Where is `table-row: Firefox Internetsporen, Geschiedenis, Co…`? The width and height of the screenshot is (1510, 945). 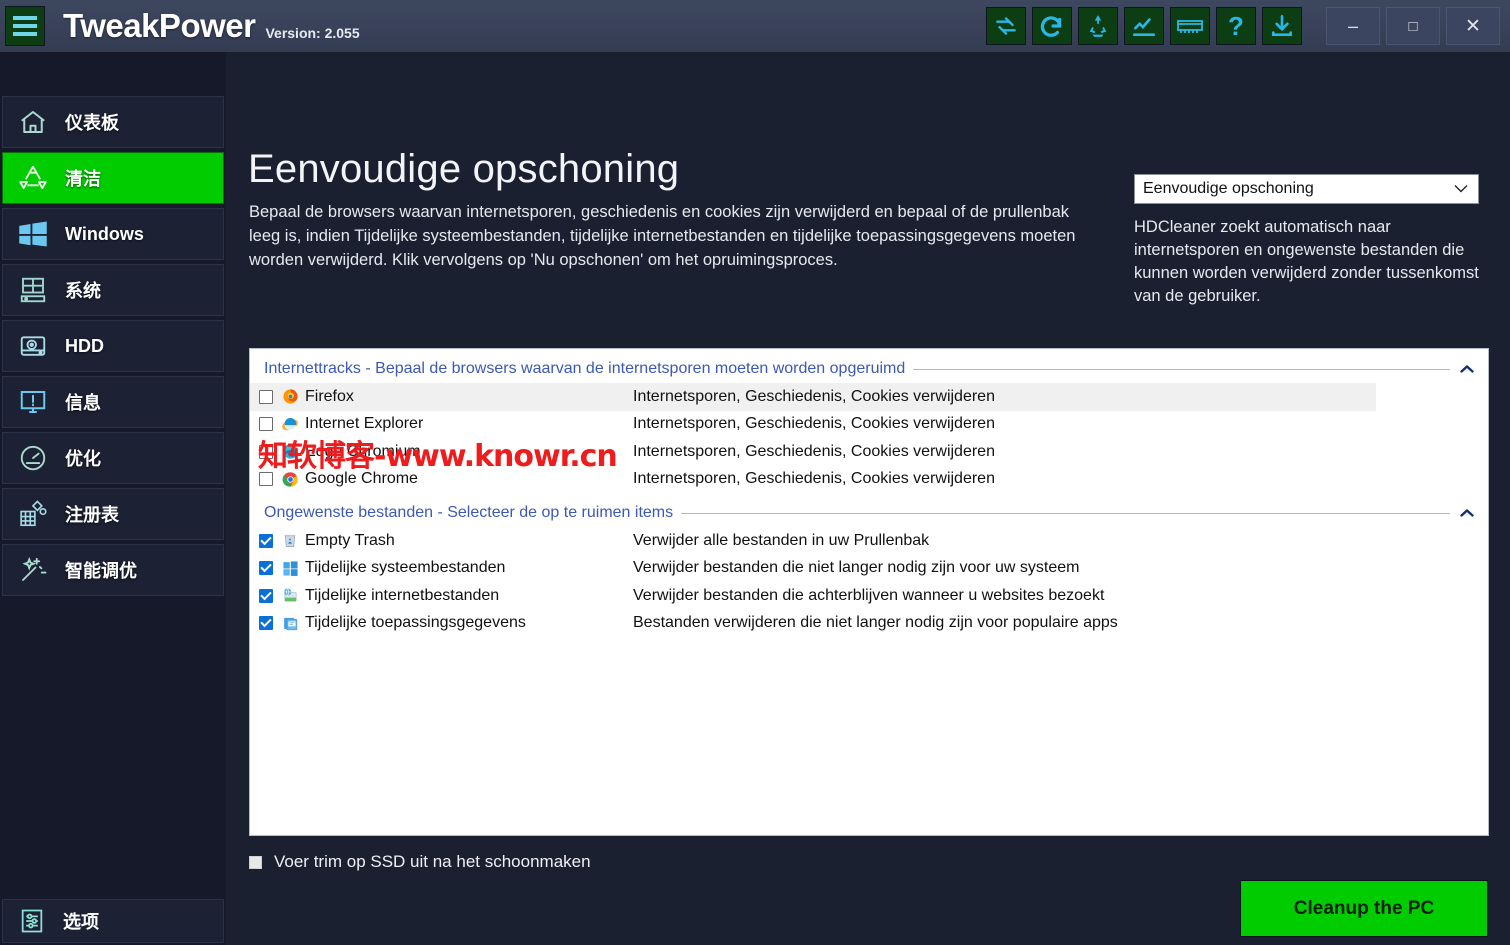
table-row: Firefox Internetsporen, Geschiedenis, Co… is located at coordinates (813, 397).